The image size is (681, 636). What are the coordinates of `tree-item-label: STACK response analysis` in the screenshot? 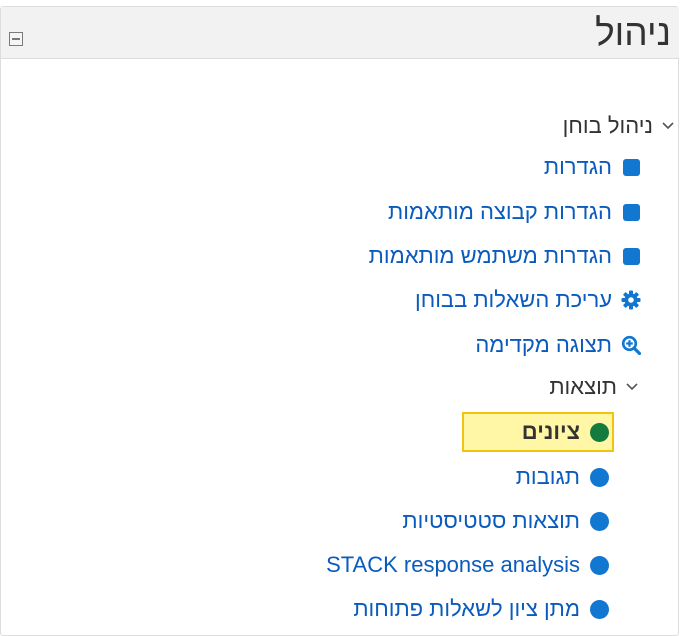 It's located at (453, 565).